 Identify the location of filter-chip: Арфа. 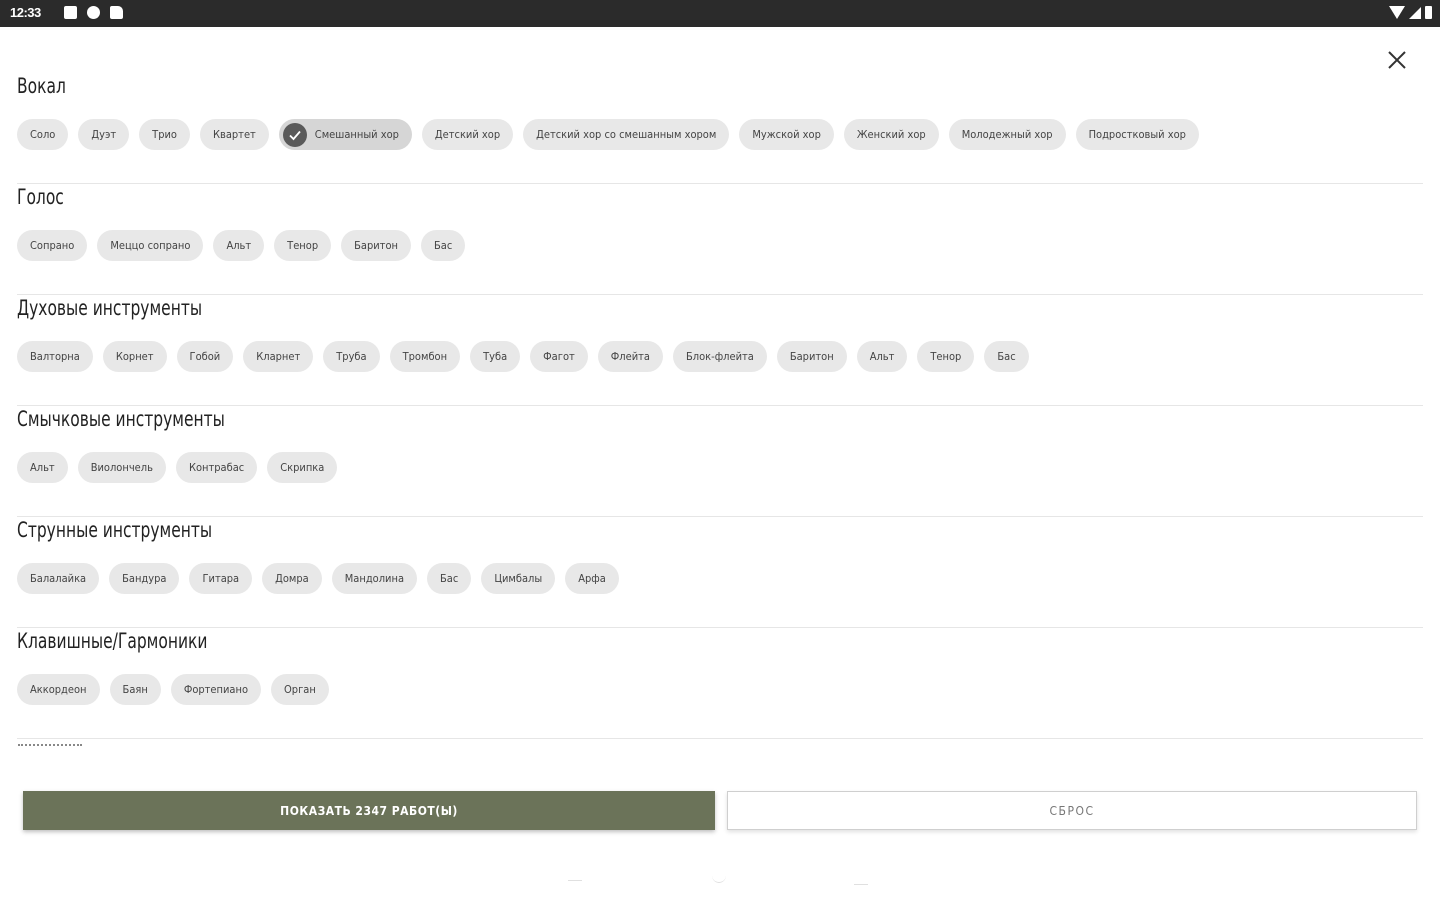
(592, 578).